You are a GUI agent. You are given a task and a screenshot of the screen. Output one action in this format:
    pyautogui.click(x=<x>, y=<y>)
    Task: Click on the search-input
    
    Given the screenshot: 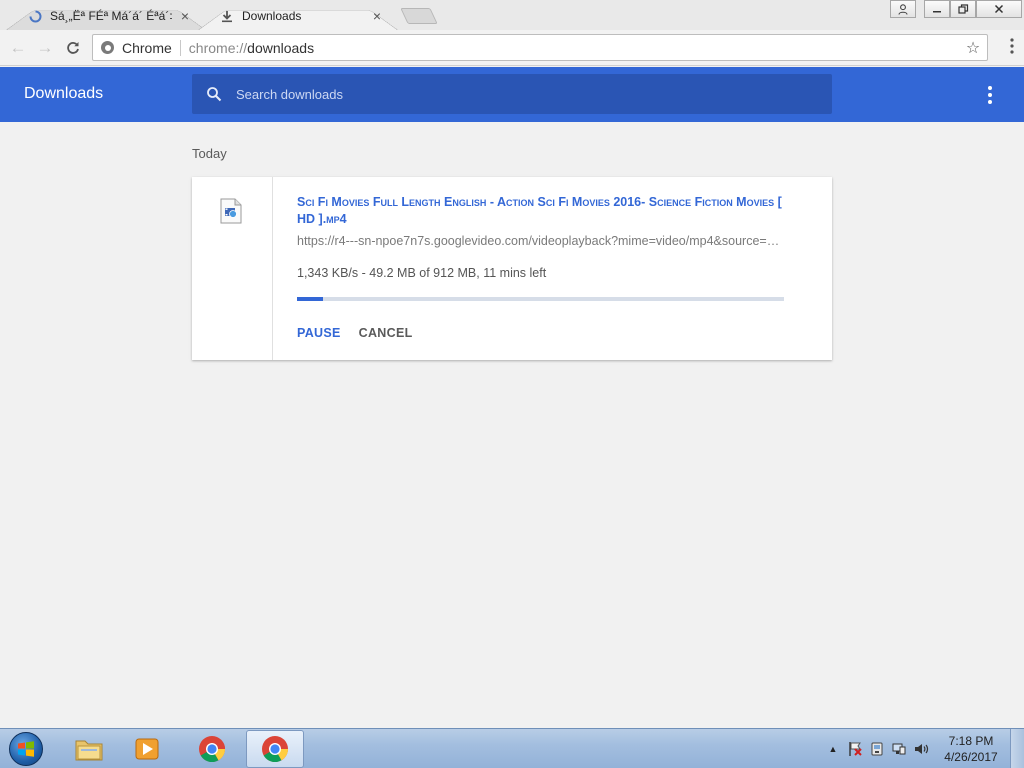 What is the action you would take?
    pyautogui.click(x=516, y=94)
    